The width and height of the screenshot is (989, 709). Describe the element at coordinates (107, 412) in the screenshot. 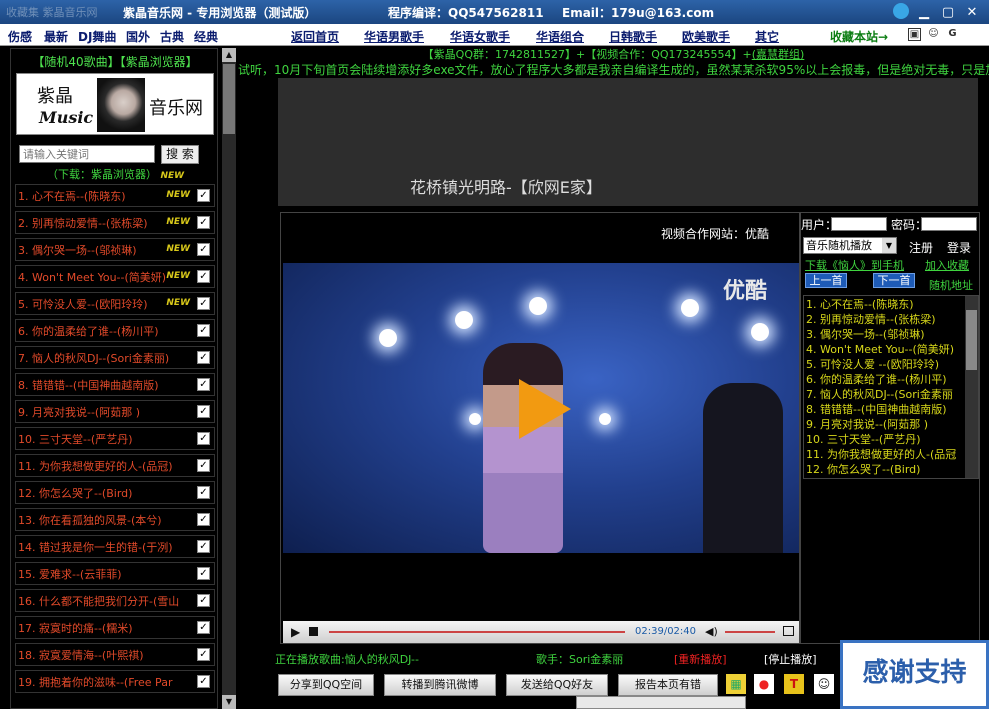

I see `song-title: 9. 月亮对我说--(阿茹那 )` at that location.